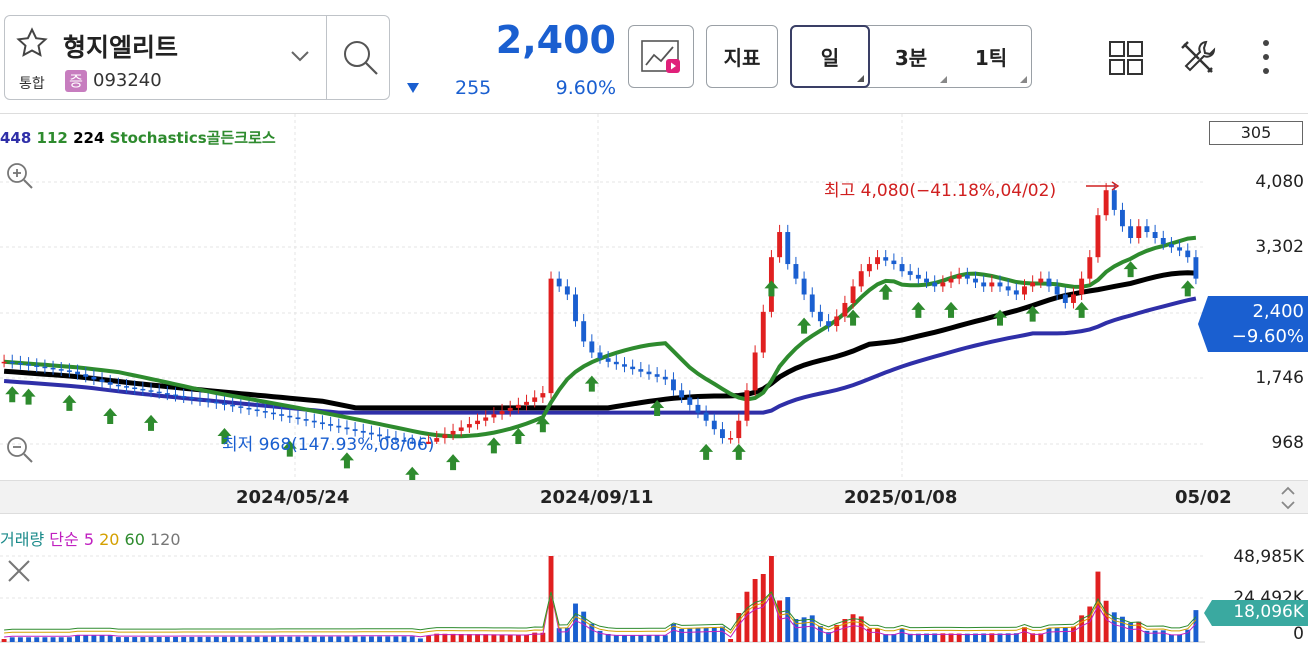  What do you see at coordinates (911, 56) in the screenshot?
I see `period-3min-button: 3분` at bounding box center [911, 56].